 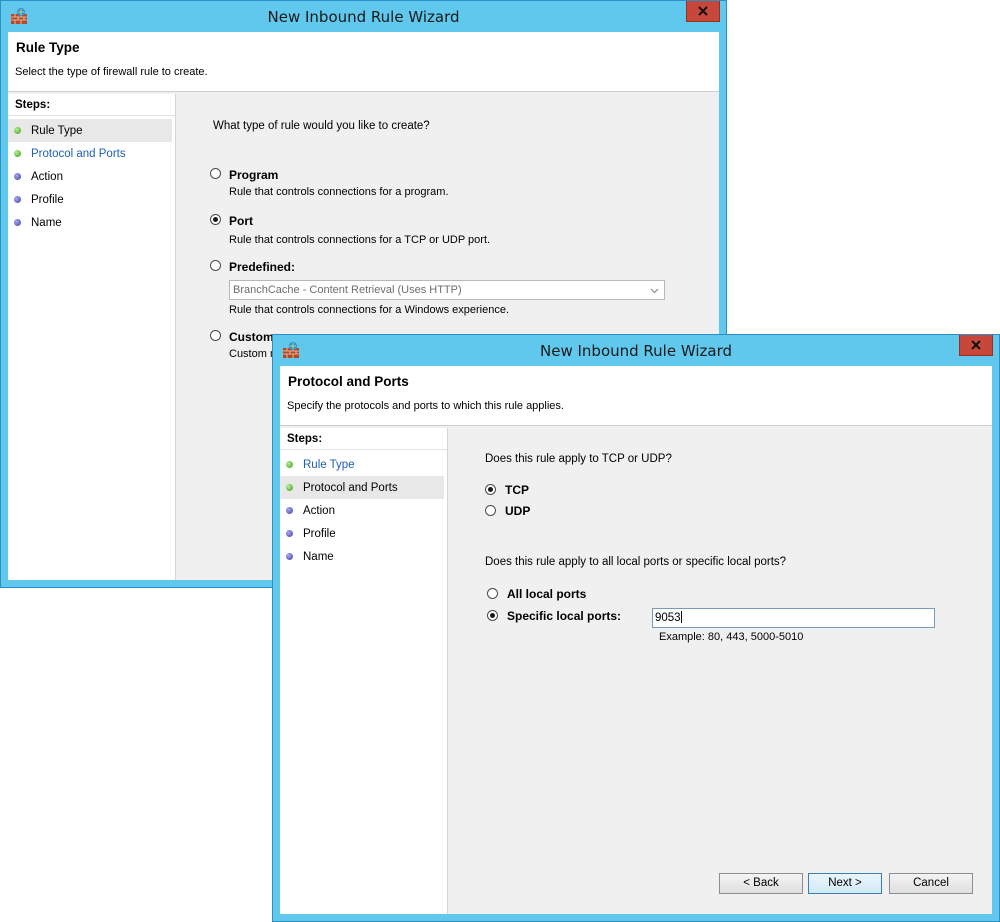 I want to click on back-button: < Back, so click(x=761, y=883).